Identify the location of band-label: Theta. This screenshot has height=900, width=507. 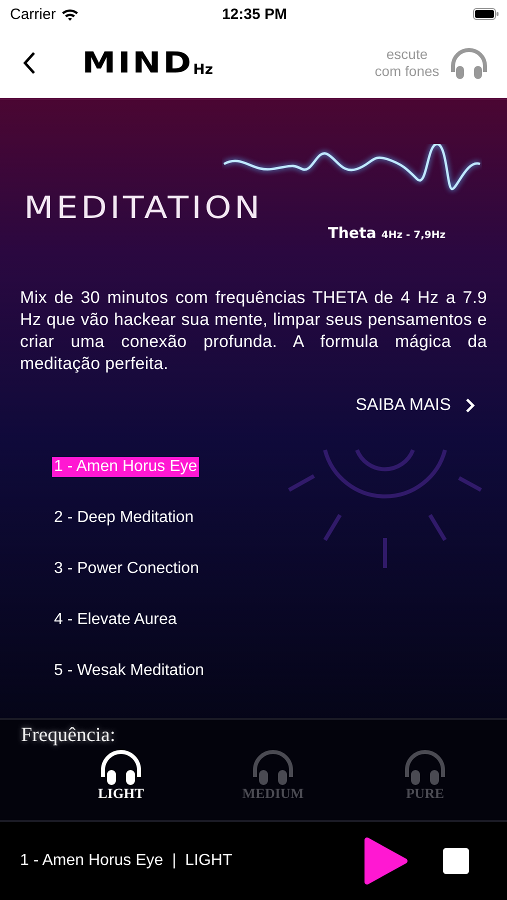
(352, 233).